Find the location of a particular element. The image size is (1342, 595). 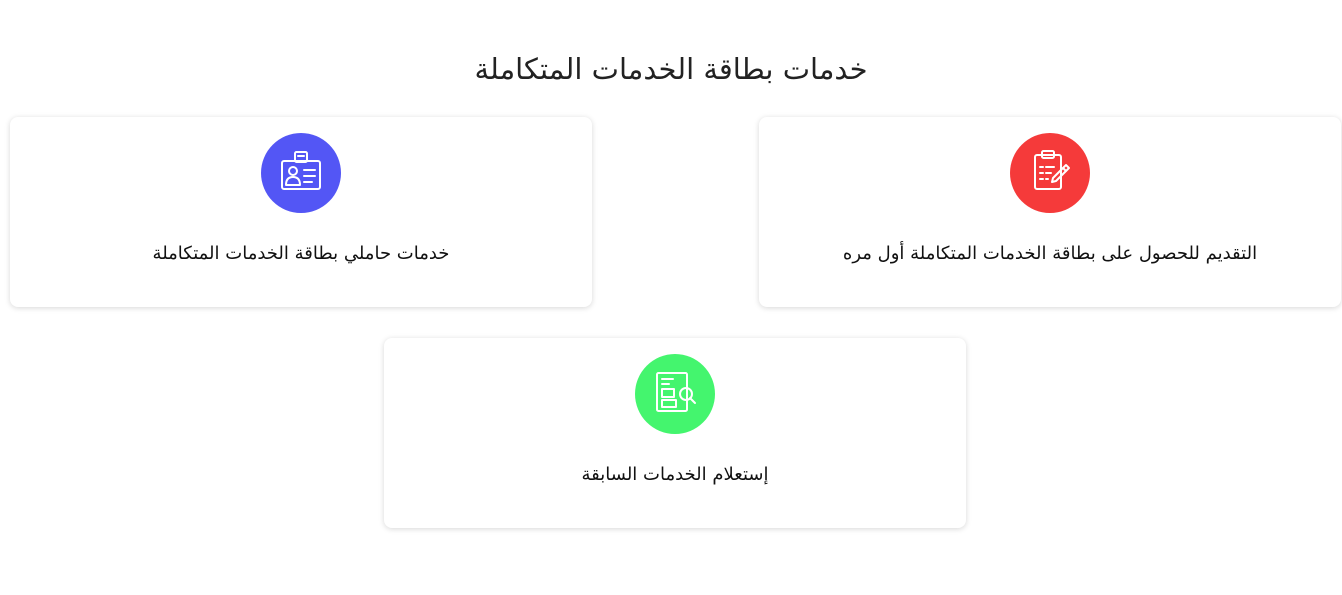

clipboard-edit-icon is located at coordinates (1050, 173).